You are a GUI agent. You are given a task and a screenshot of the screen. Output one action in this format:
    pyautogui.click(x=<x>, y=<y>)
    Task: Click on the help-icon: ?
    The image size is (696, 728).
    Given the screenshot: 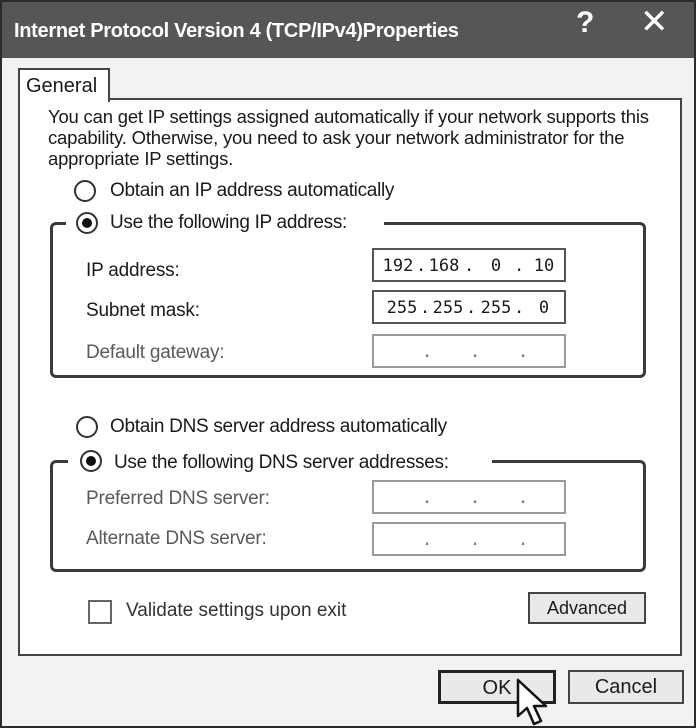 What is the action you would take?
    pyautogui.click(x=585, y=23)
    